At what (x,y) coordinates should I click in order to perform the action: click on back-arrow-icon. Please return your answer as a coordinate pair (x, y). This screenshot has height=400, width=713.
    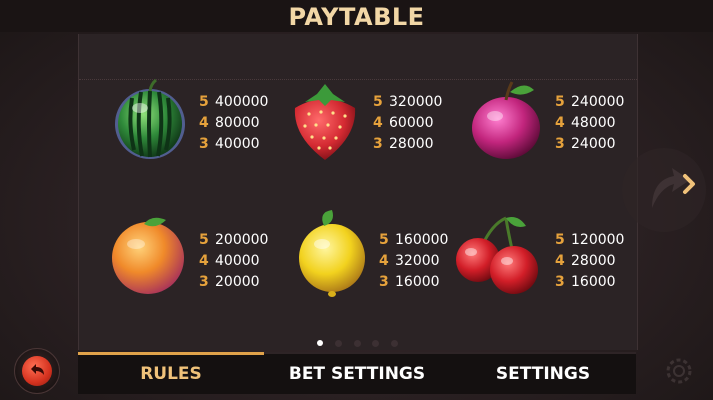
    Looking at the image, I should click on (37, 371).